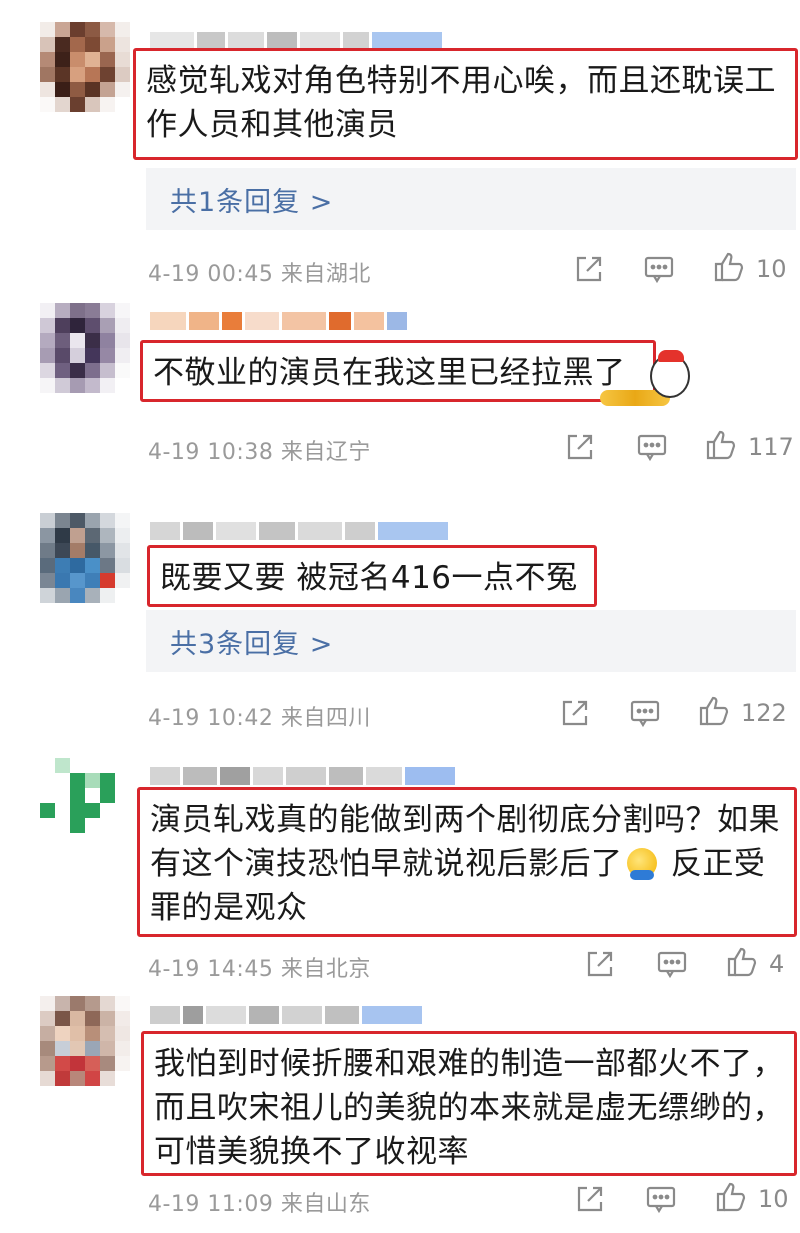  I want to click on comment-meta: 4-19 14:45 来自北京, so click(259, 969).